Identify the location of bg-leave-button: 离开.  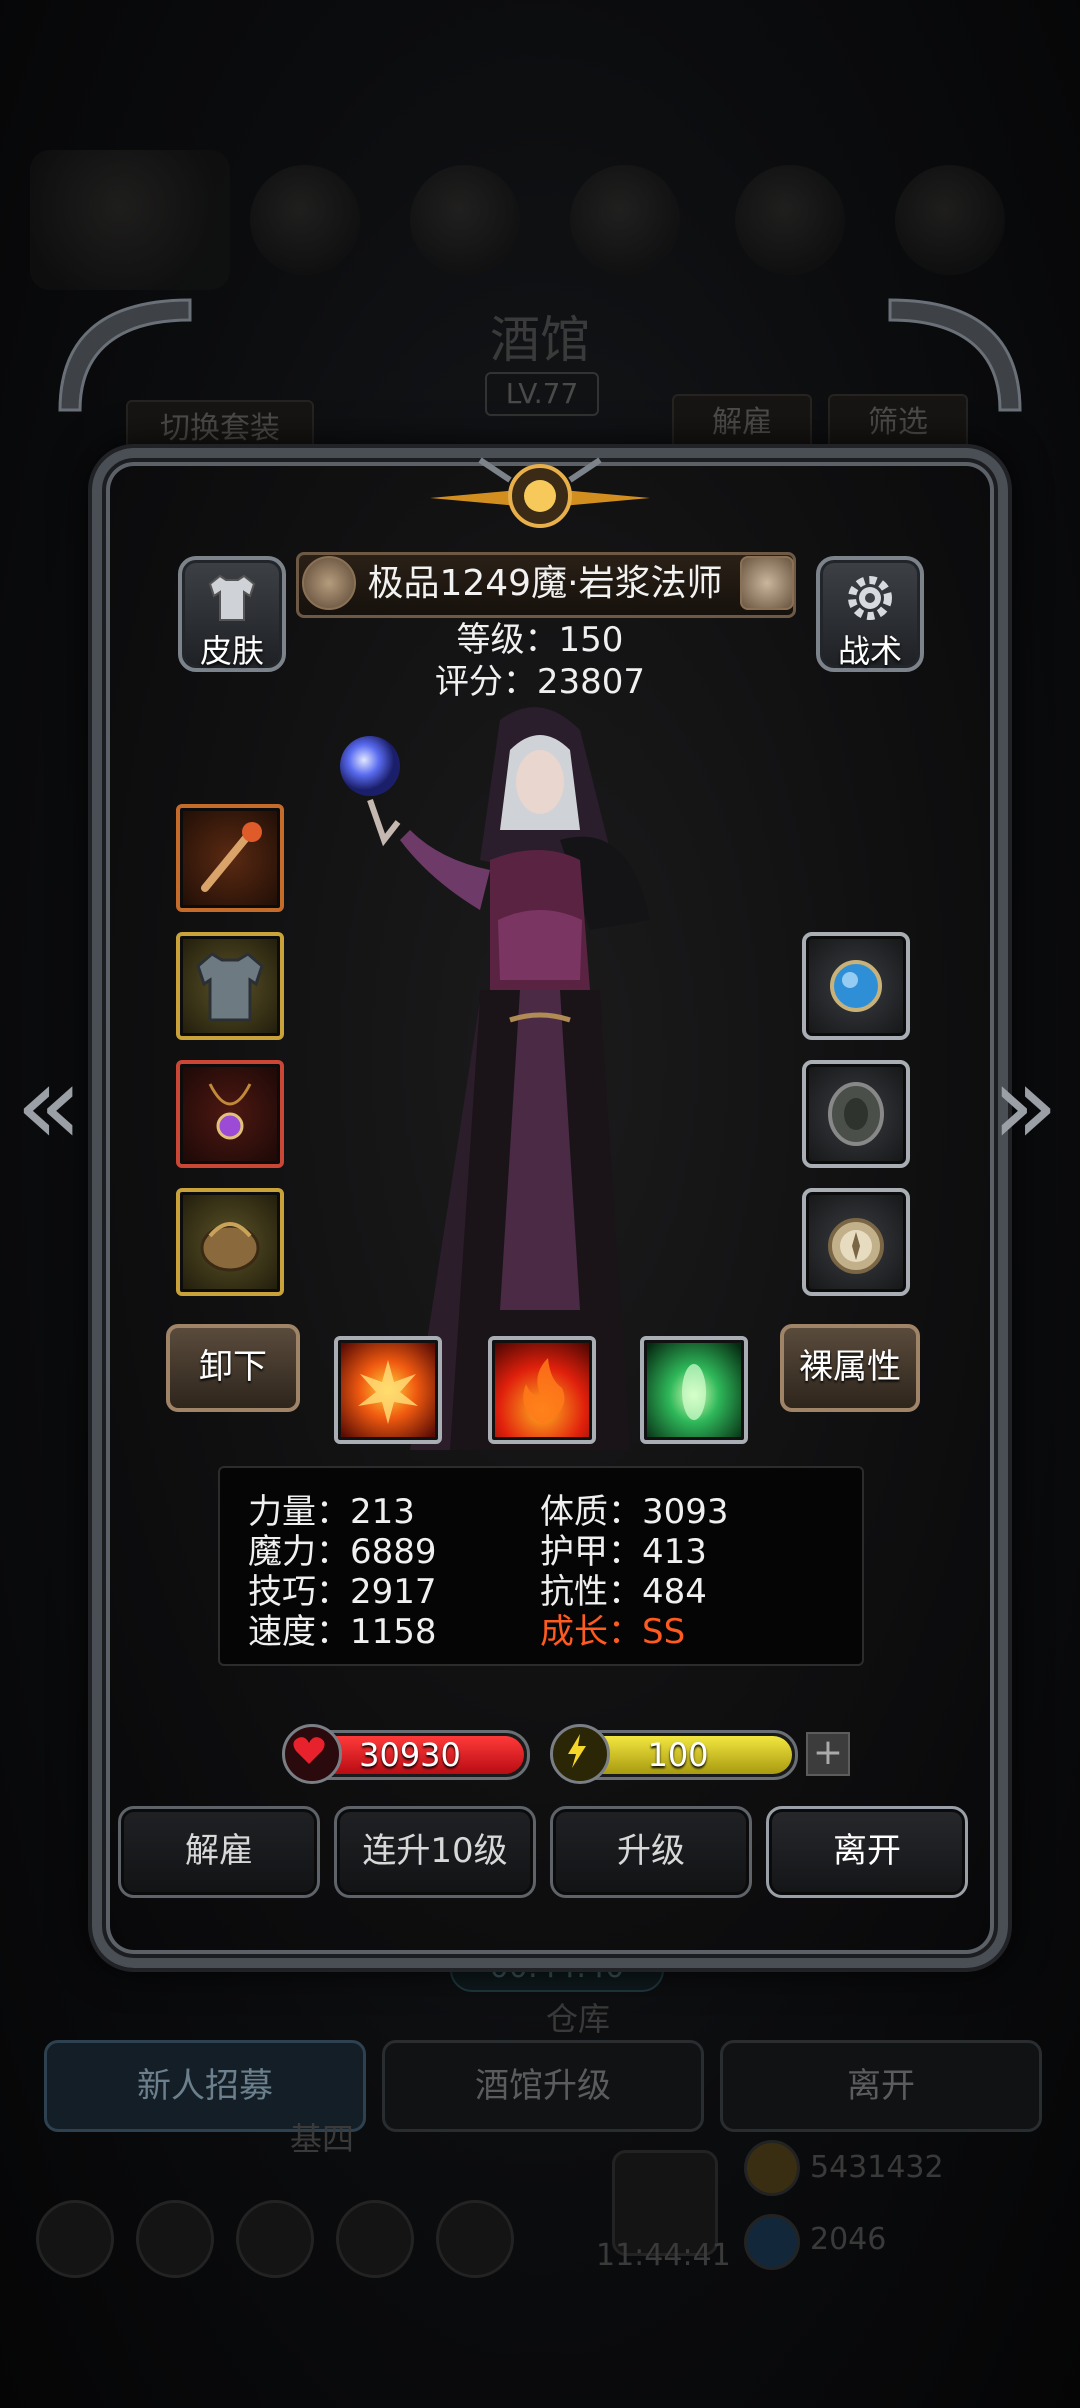
(881, 2086).